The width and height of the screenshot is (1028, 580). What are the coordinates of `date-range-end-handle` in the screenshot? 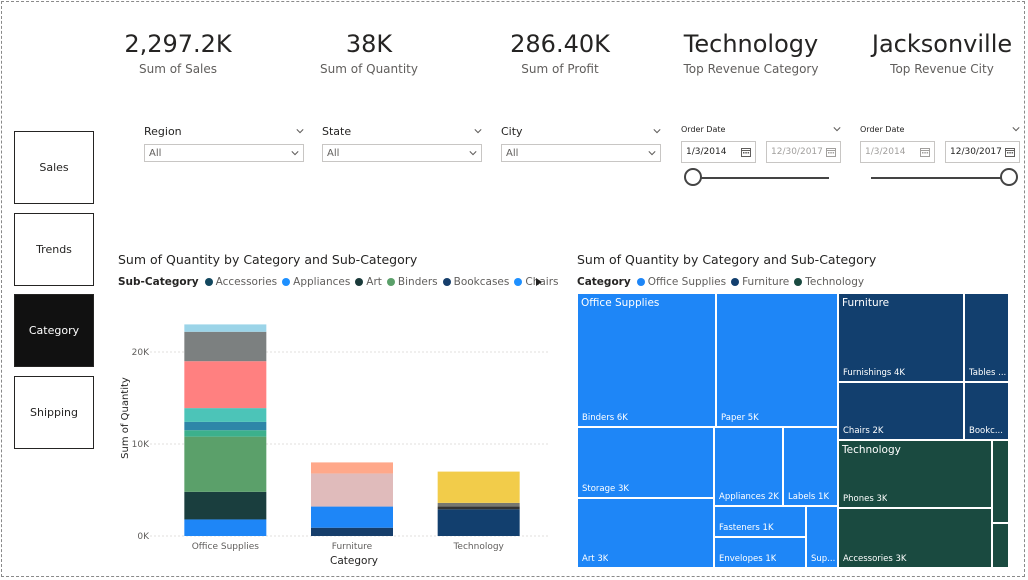 It's located at (1009, 177).